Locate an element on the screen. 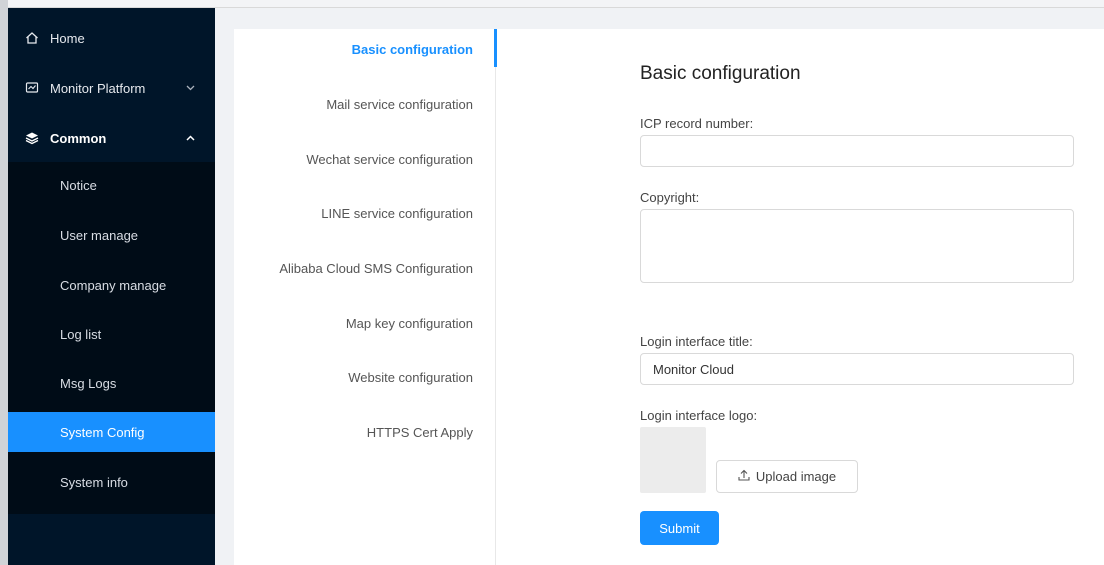  sidebar-item-system-config: System Config is located at coordinates (111, 432).